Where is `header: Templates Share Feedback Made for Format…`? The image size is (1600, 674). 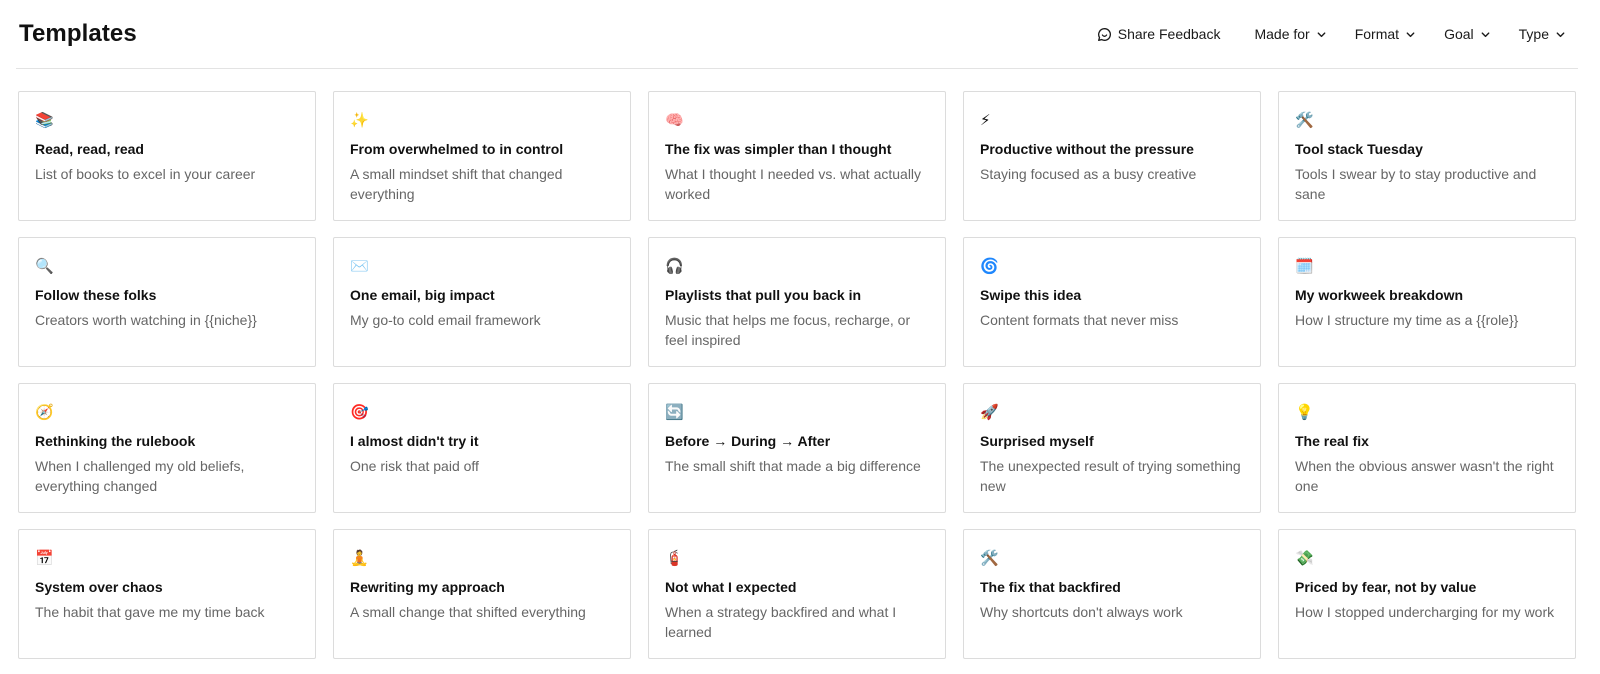
header: Templates Share Feedback Made for Format… is located at coordinates (797, 34).